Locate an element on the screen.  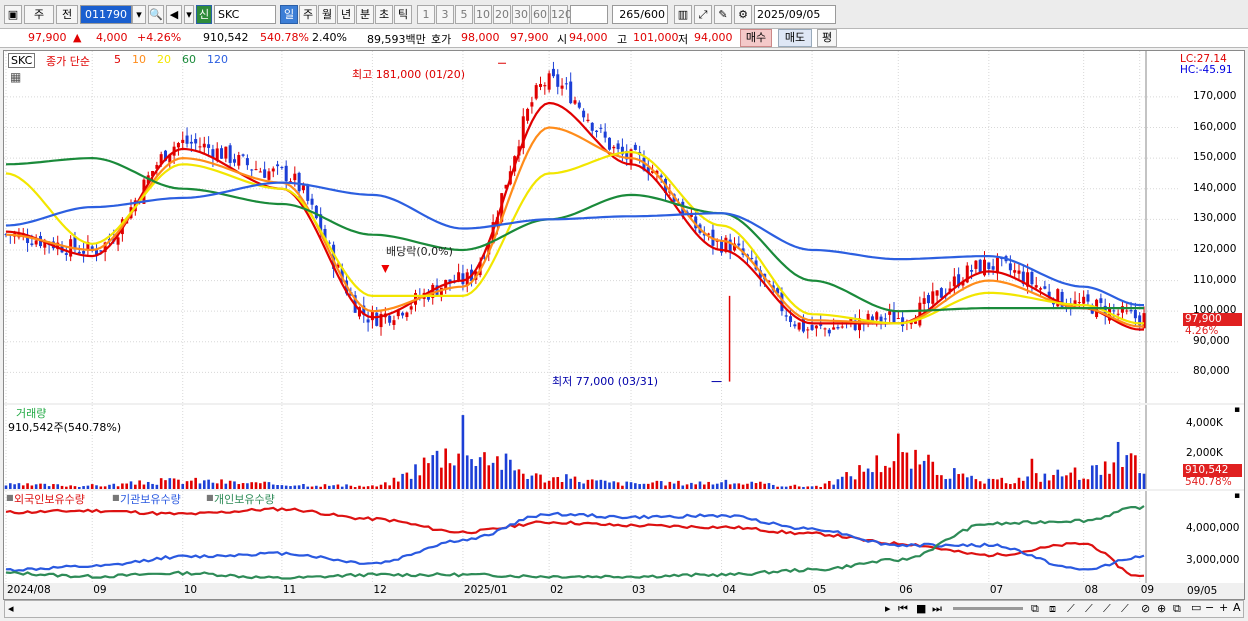
gear-icon: ⚙ is located at coordinates (743, 14).